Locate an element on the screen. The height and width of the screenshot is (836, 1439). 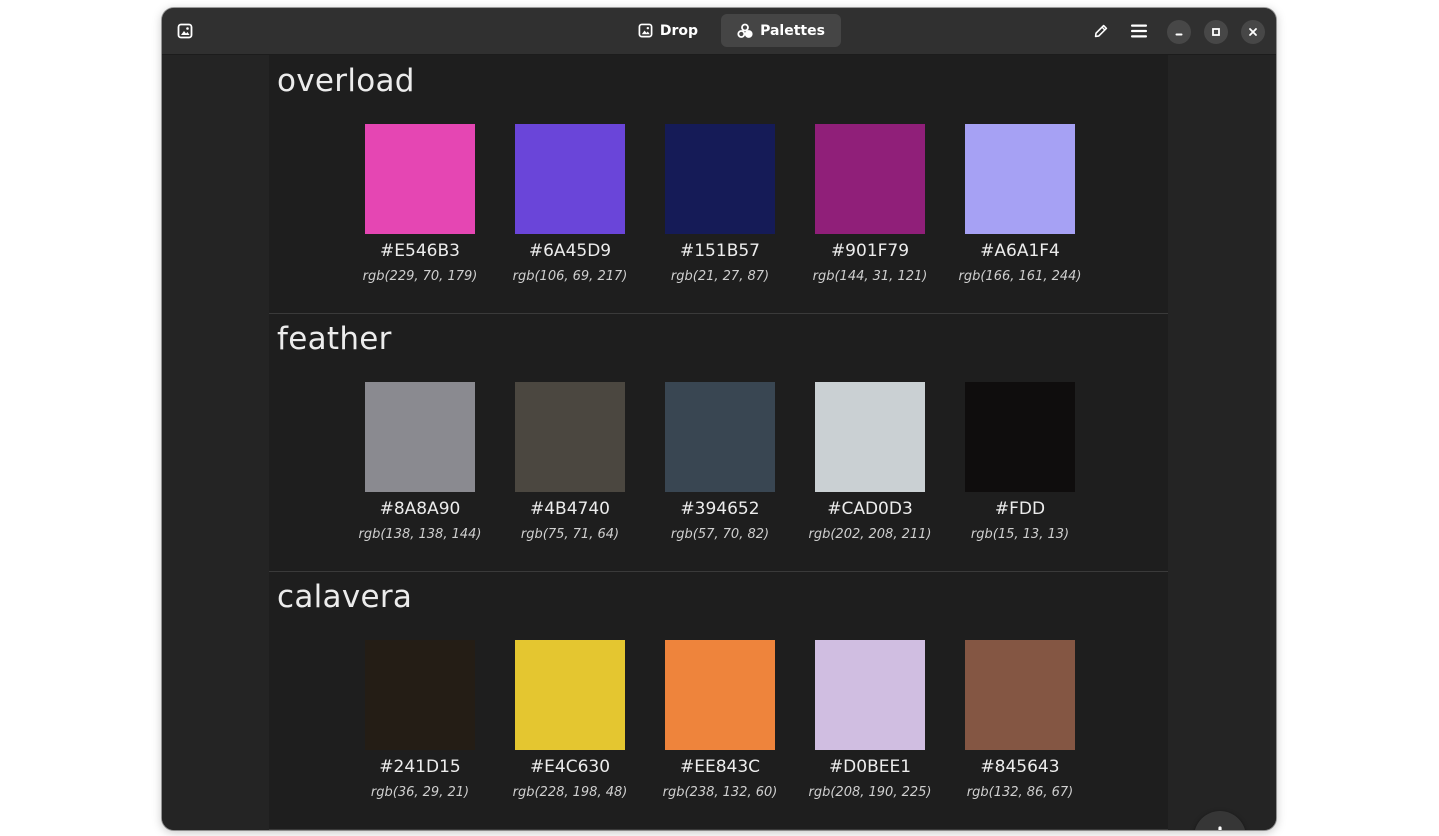
palette-name: overload is located at coordinates (346, 81).